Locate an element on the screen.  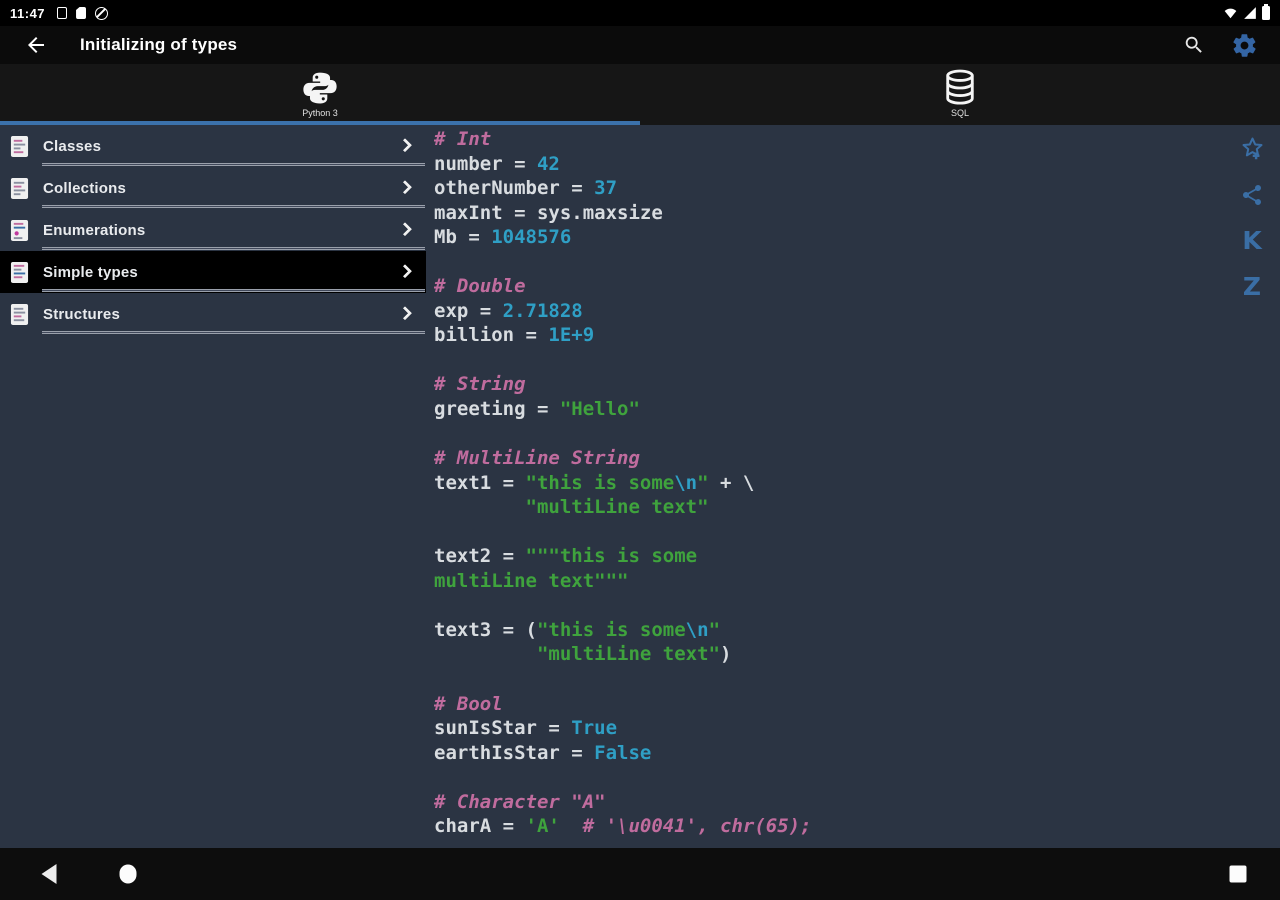
sd-card-icon is located at coordinates (81, 13).